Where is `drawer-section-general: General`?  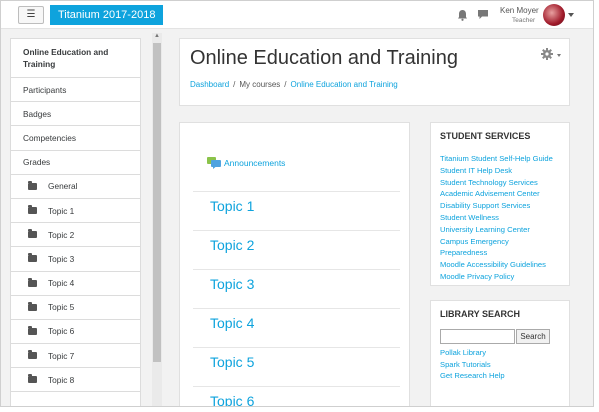 drawer-section-general: General is located at coordinates (75, 187).